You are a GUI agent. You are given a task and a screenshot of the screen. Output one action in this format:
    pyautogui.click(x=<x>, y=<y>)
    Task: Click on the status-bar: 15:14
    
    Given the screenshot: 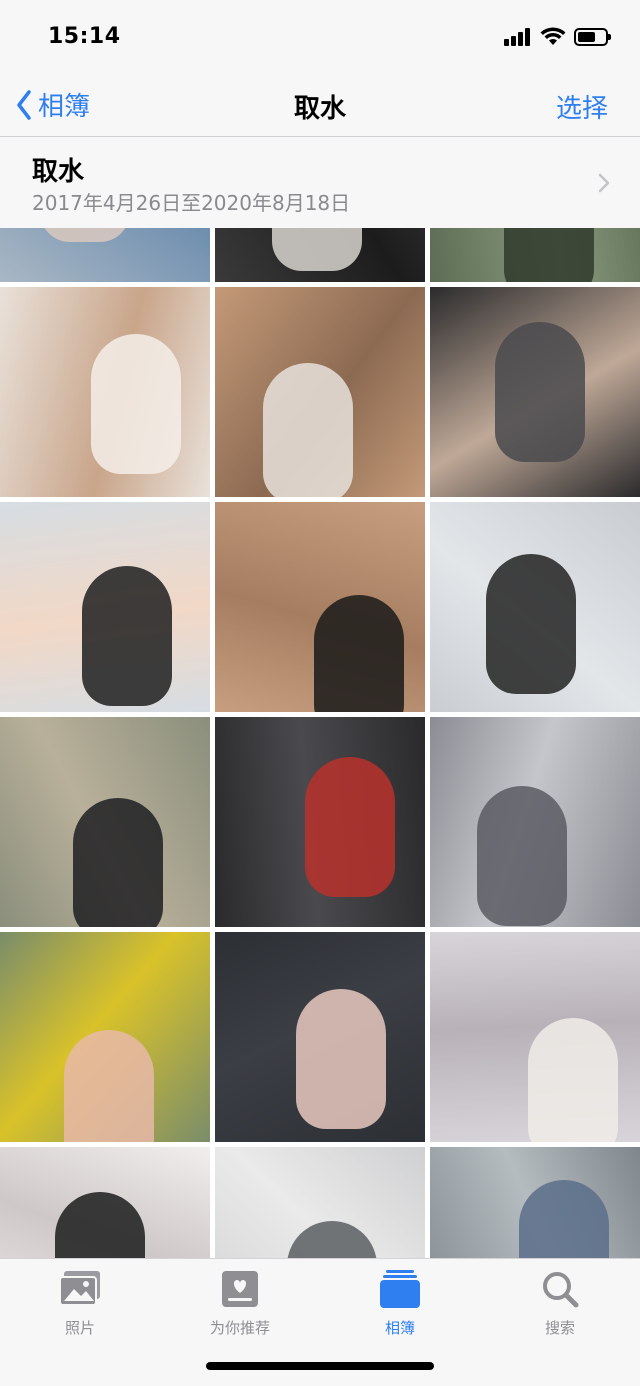 What is the action you would take?
    pyautogui.click(x=320, y=39)
    